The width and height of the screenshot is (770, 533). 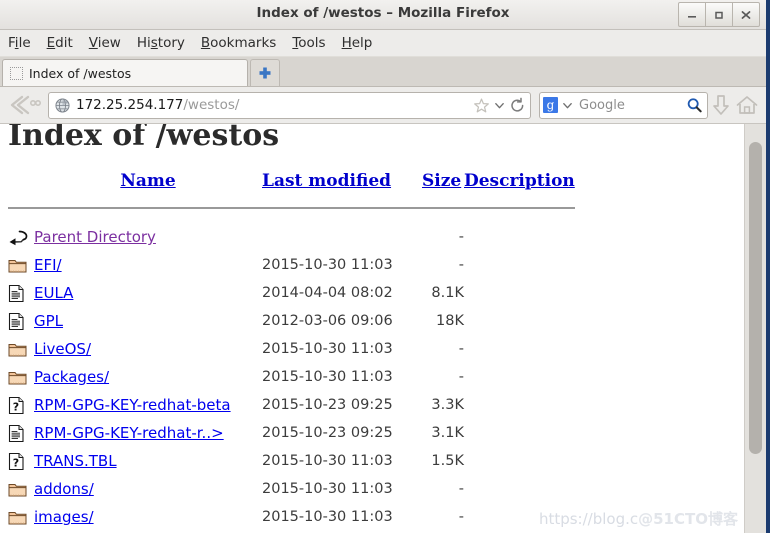 What do you see at coordinates (238, 43) in the screenshot?
I see `menu-item-bookmarks: Bookmarks` at bounding box center [238, 43].